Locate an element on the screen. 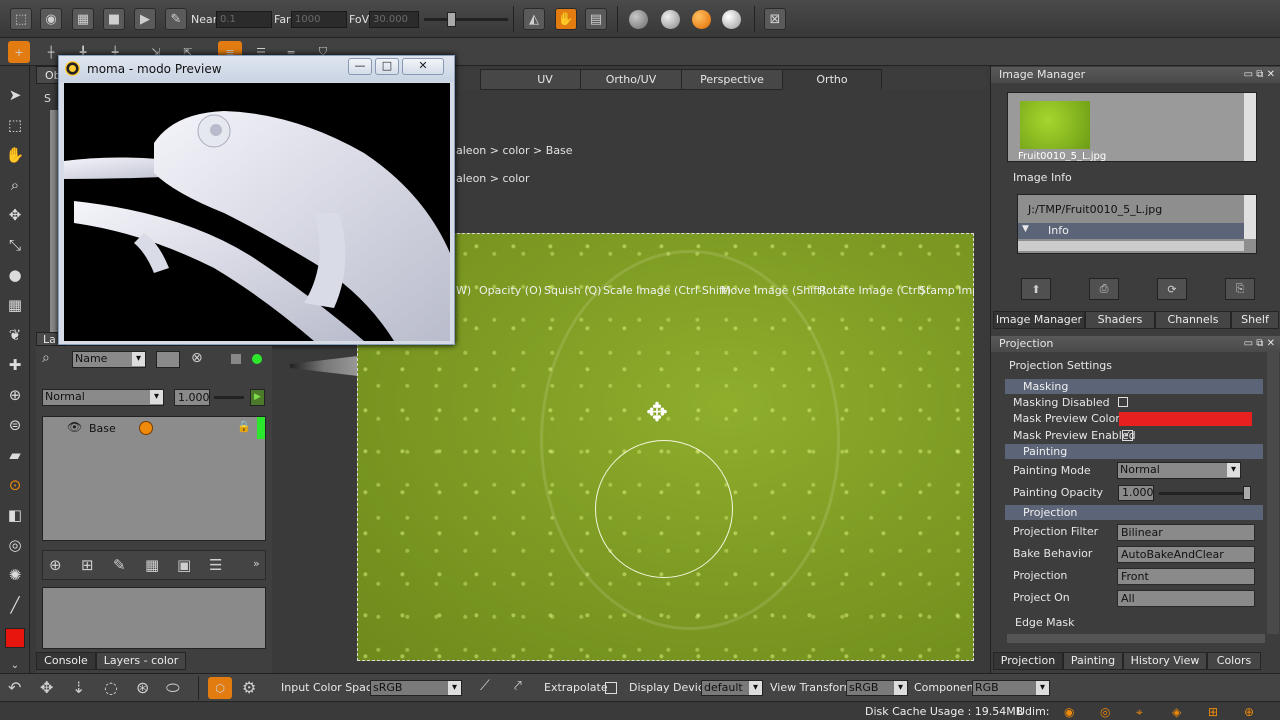 The height and width of the screenshot is (720, 1280). near-input: 0.1 is located at coordinates (244, 19).